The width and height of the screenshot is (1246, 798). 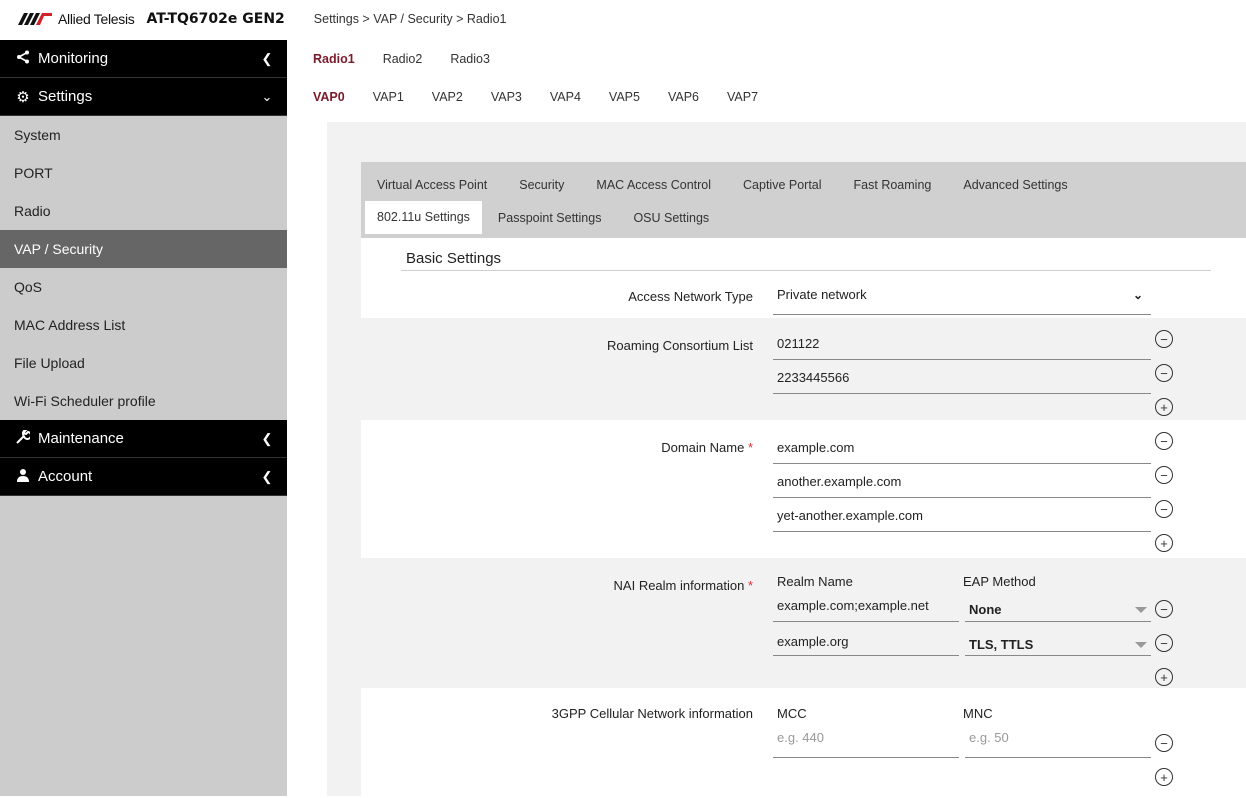 What do you see at coordinates (624, 97) in the screenshot?
I see `tab-vap5: VAP5` at bounding box center [624, 97].